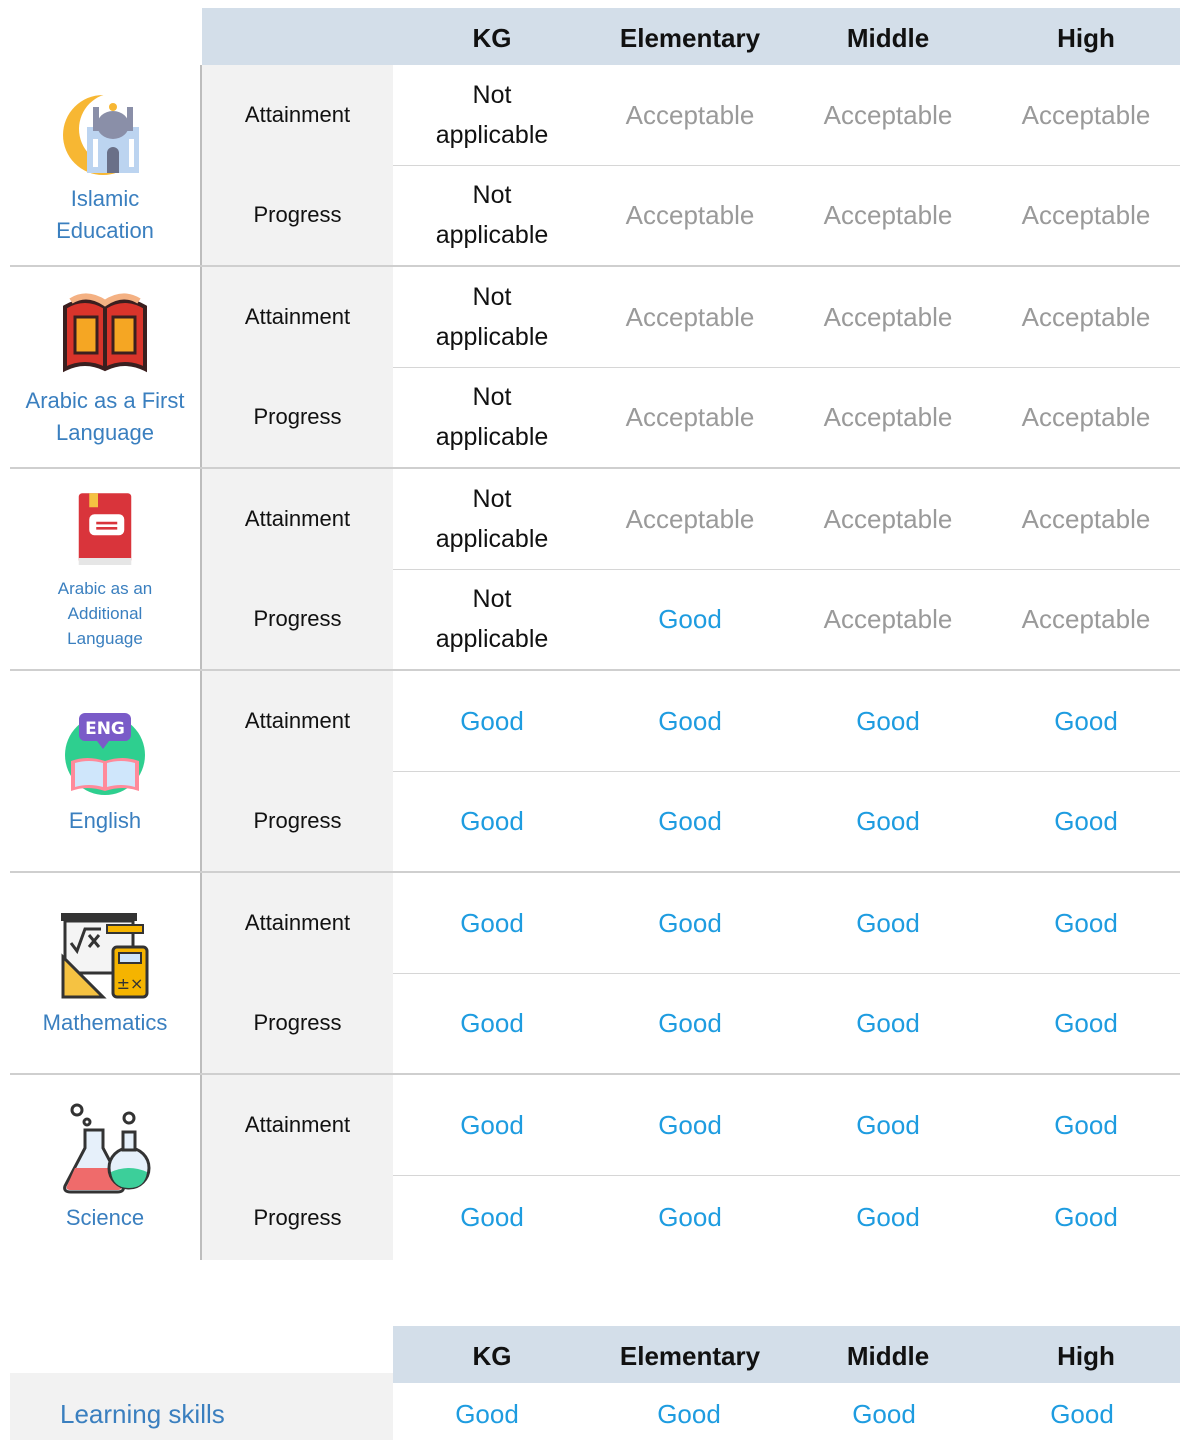 The width and height of the screenshot is (1180, 1455). I want to click on open-book-icon, so click(105, 333).